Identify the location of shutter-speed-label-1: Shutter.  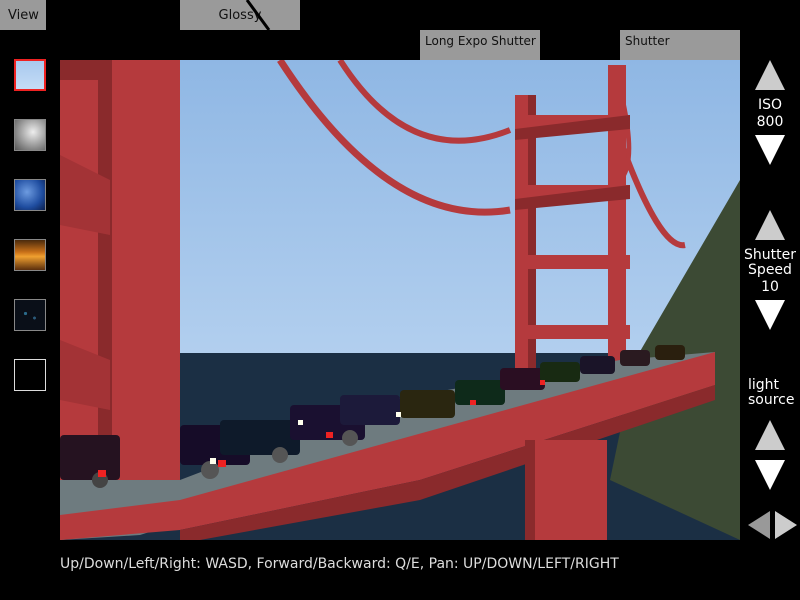
(770, 255).